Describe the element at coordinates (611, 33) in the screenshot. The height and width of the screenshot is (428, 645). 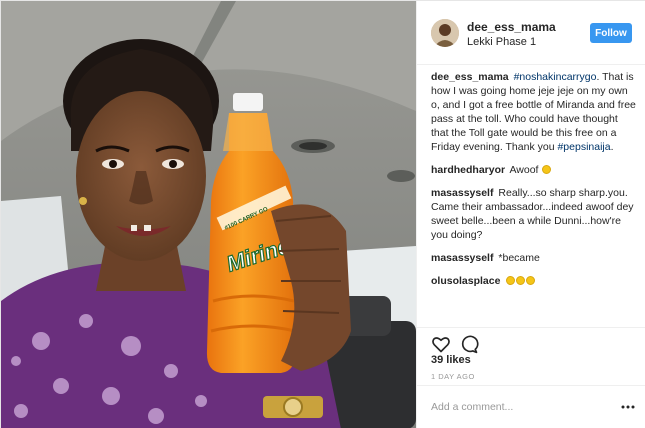
I see `follow-button: Follow` at that location.